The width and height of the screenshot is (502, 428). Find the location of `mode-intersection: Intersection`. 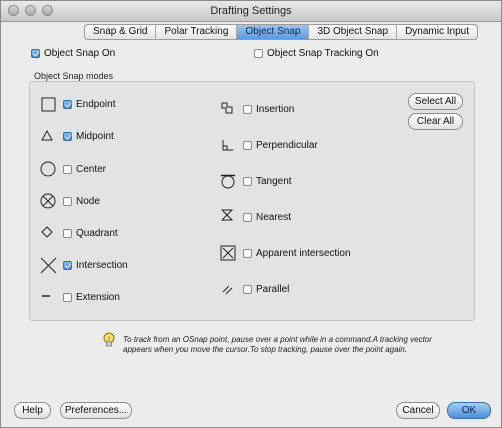

mode-intersection: Intersection is located at coordinates (95, 265).